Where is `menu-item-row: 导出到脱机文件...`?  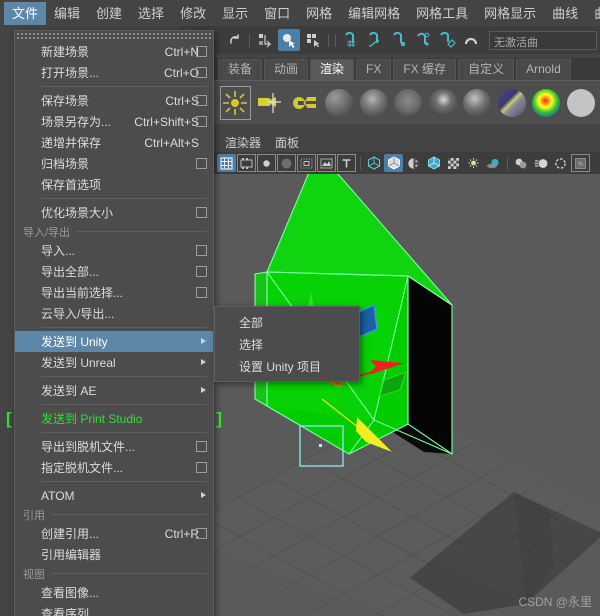
menu-item-row: 导出到脱机文件... is located at coordinates (114, 446).